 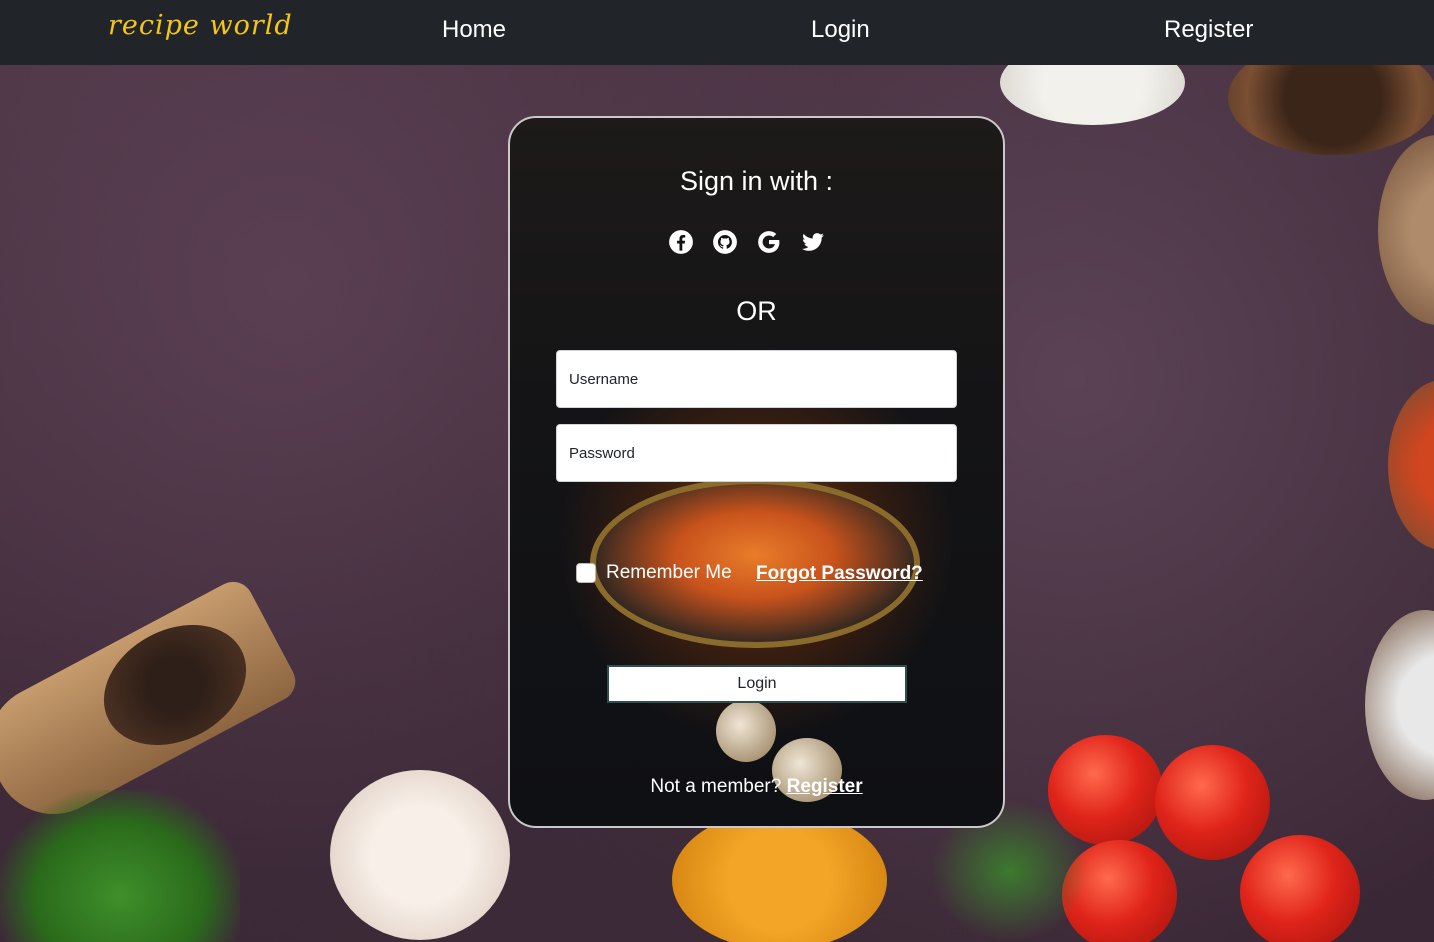 I want to click on remember-checkbox, so click(x=586, y=573).